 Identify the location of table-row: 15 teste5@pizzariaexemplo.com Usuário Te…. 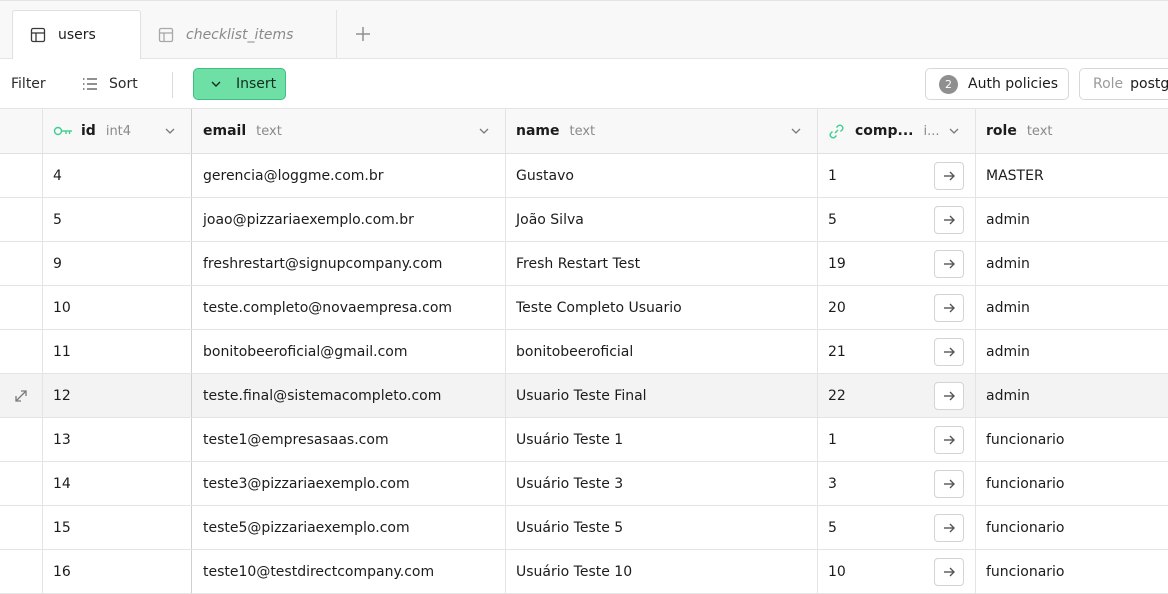
(584, 528).